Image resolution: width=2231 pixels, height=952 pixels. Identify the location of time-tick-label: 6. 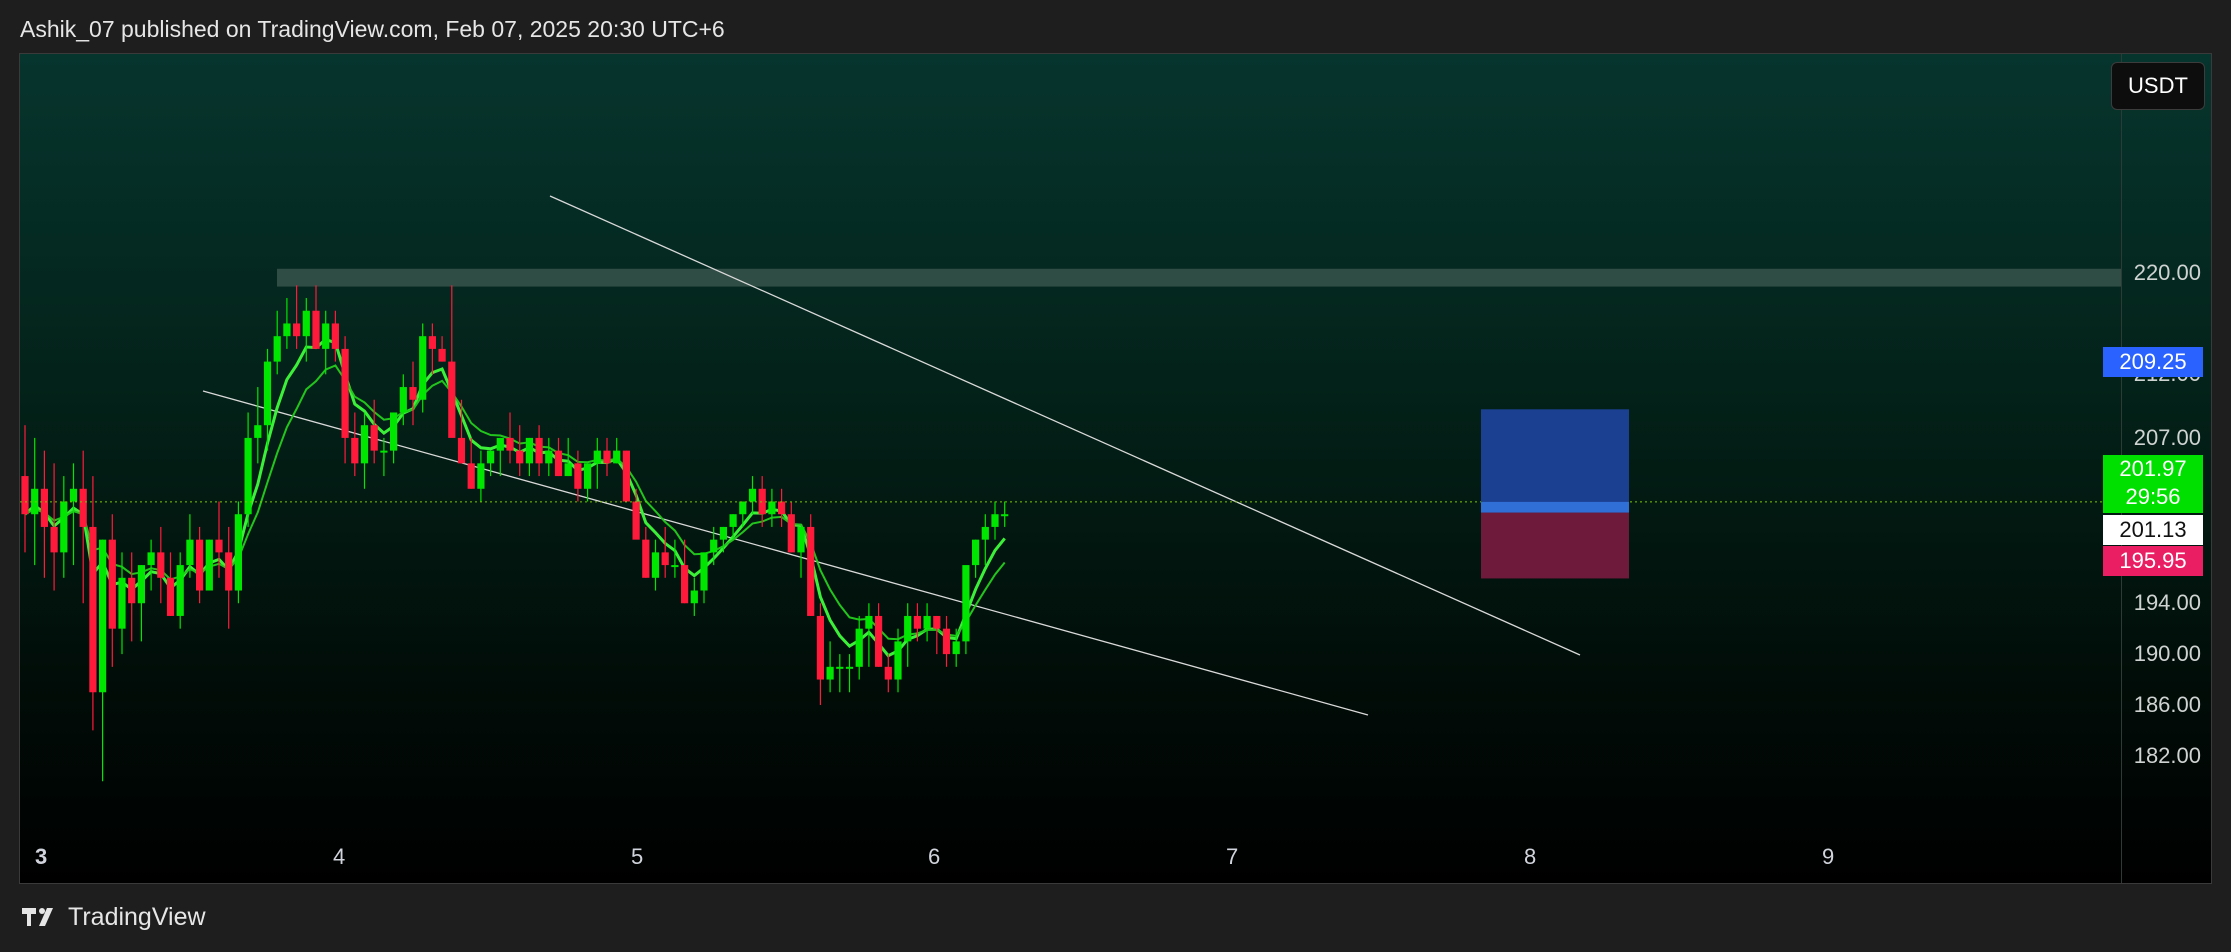
(934, 856).